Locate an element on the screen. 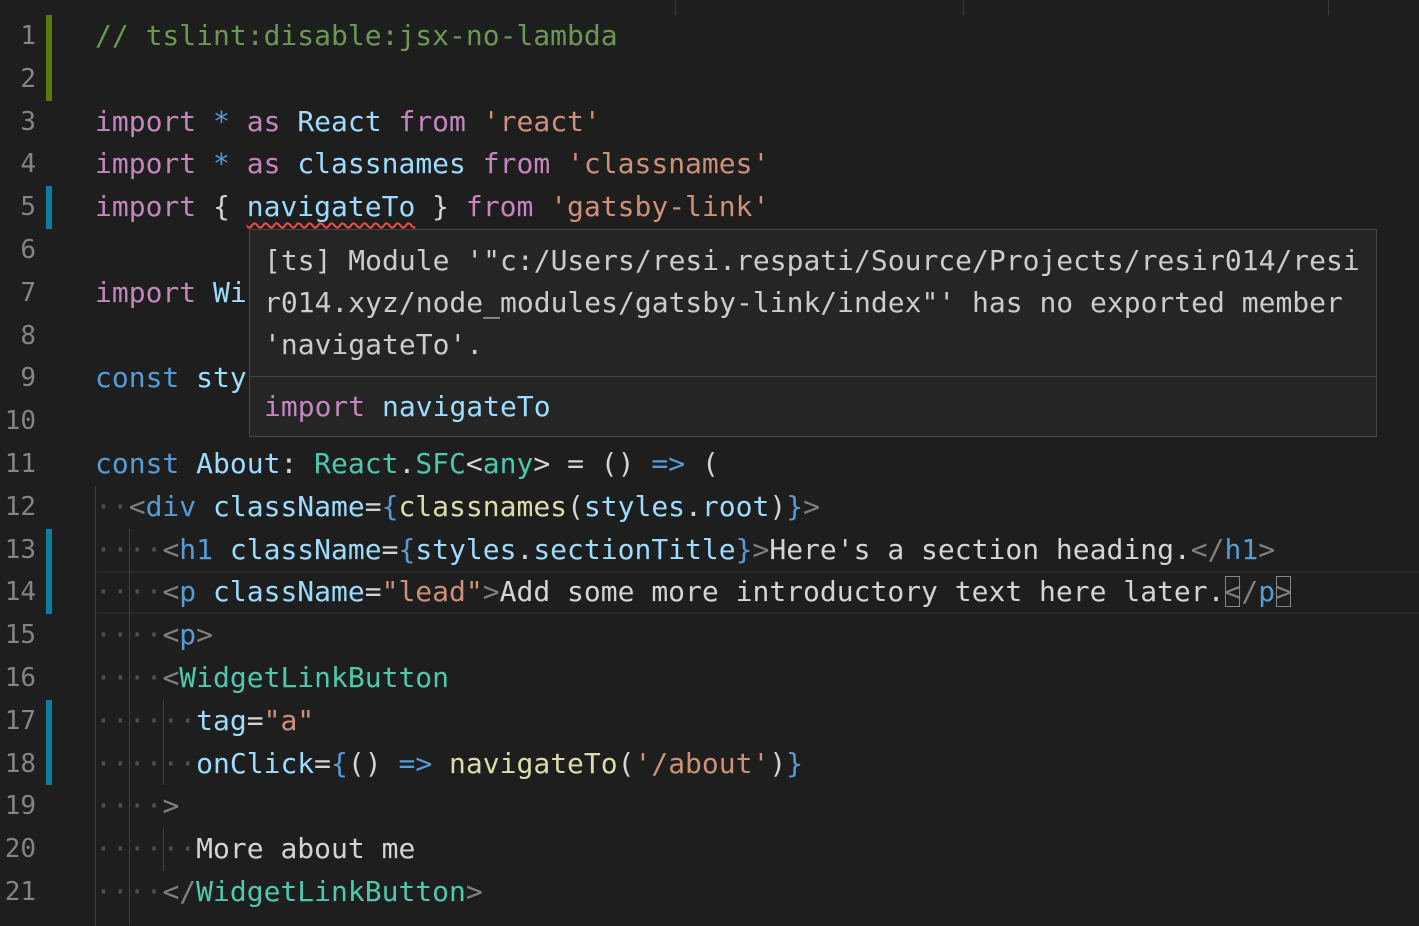  hover-code-signature: import navigateTo is located at coordinates (407, 407).